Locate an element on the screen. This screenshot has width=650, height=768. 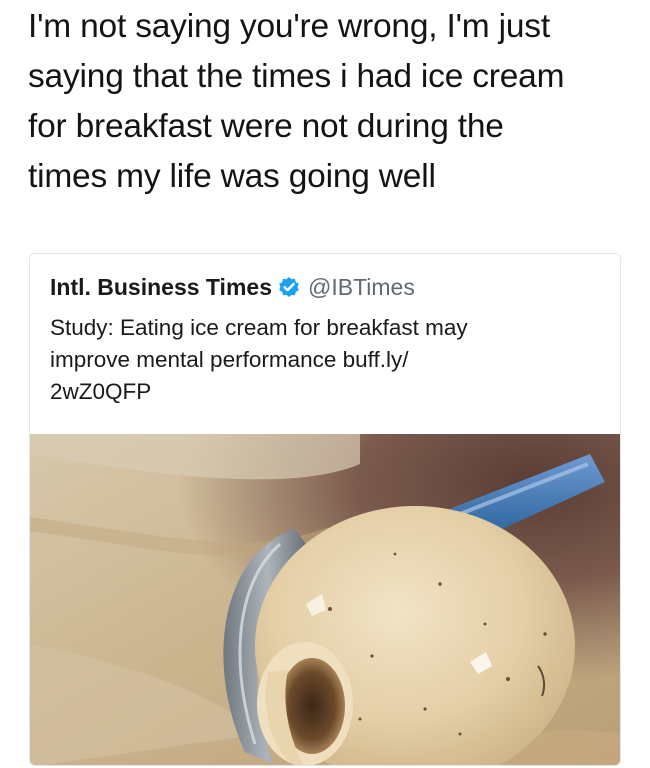
tweet-author-name: Intl. Business Times is located at coordinates (161, 287).